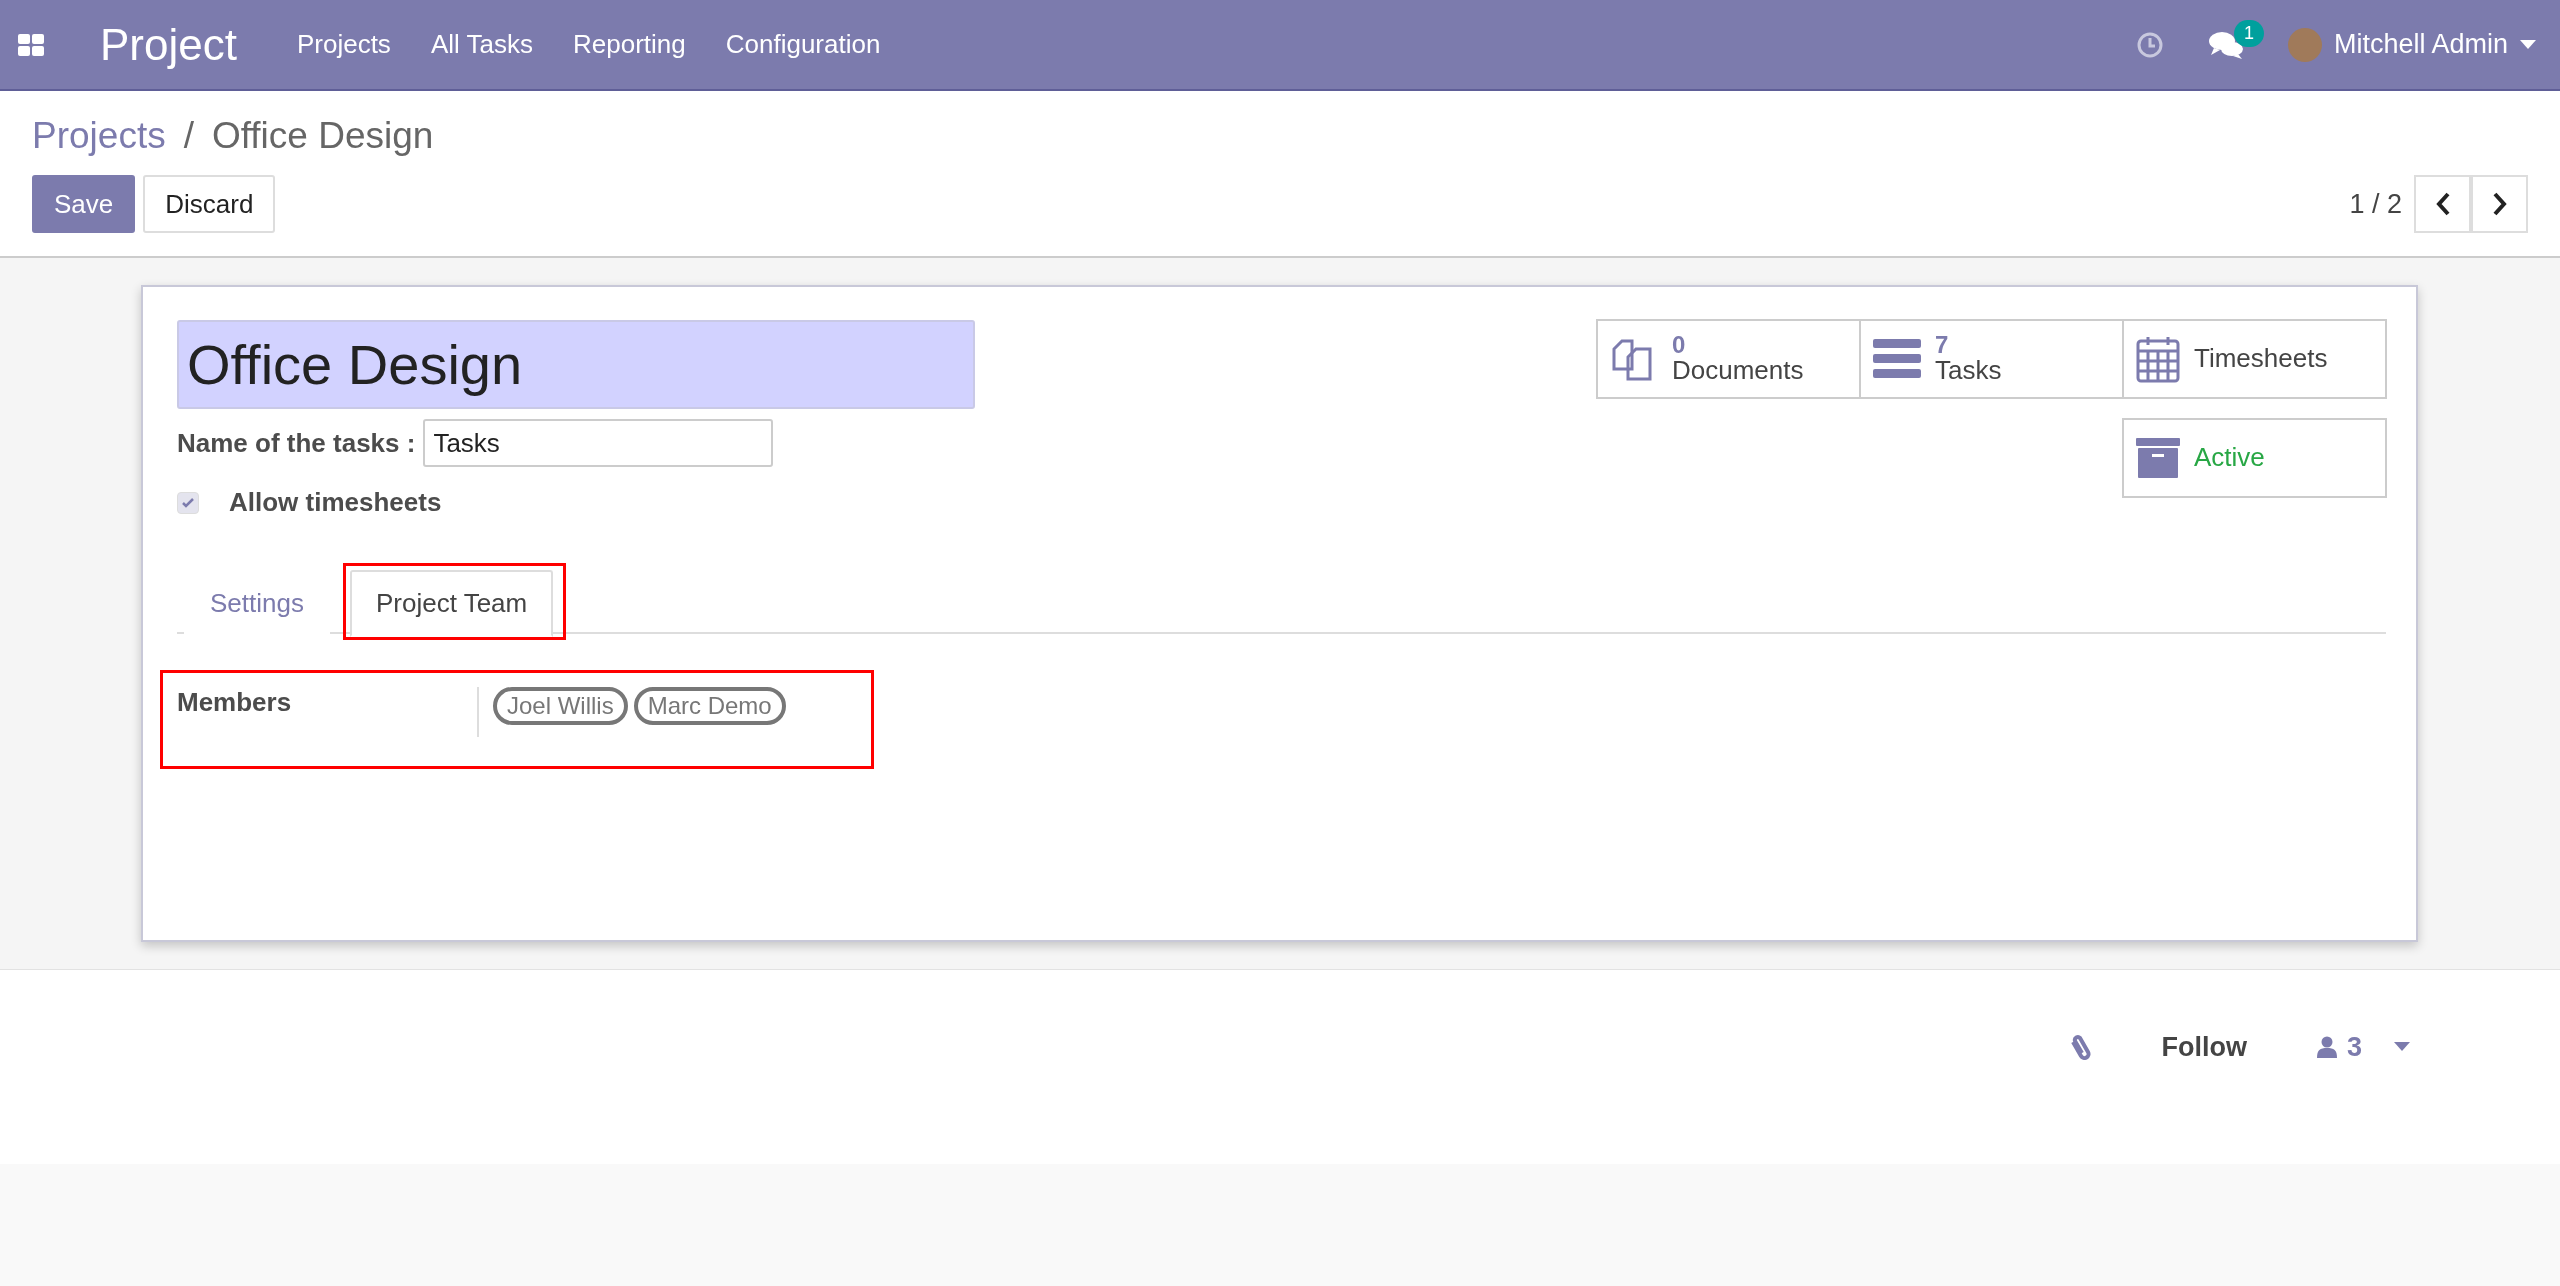 Image resolution: width=2560 pixels, height=1286 pixels. I want to click on breadcrumb-current: Office Design, so click(322, 136).